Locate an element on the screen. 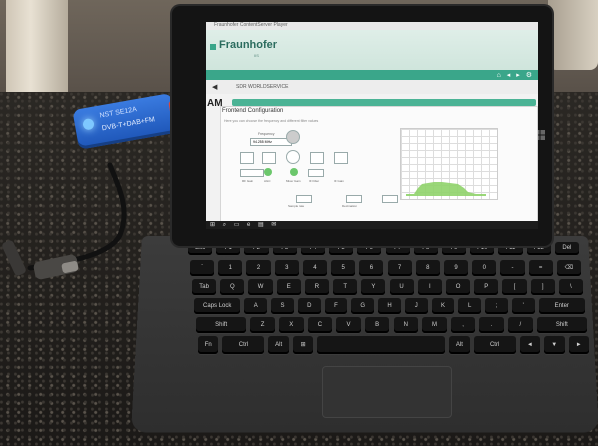 The height and width of the screenshot is (446, 598). sample-rate-label: Sample rate is located at coordinates (296, 206).